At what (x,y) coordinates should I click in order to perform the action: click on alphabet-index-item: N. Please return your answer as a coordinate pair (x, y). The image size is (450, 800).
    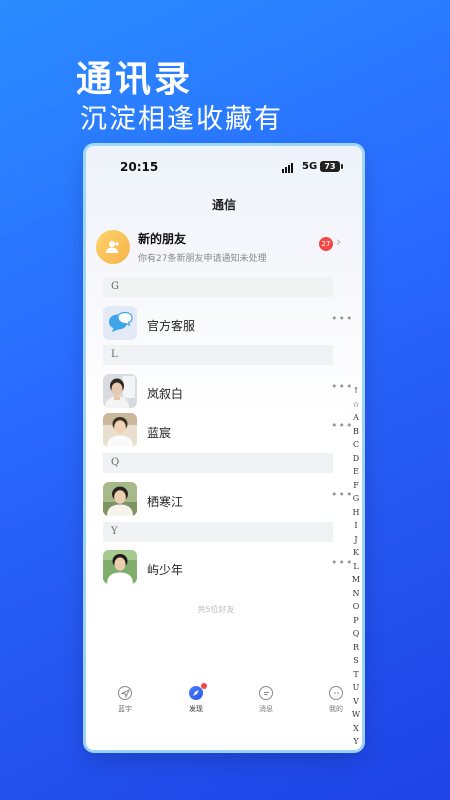
    Looking at the image, I should click on (356, 594).